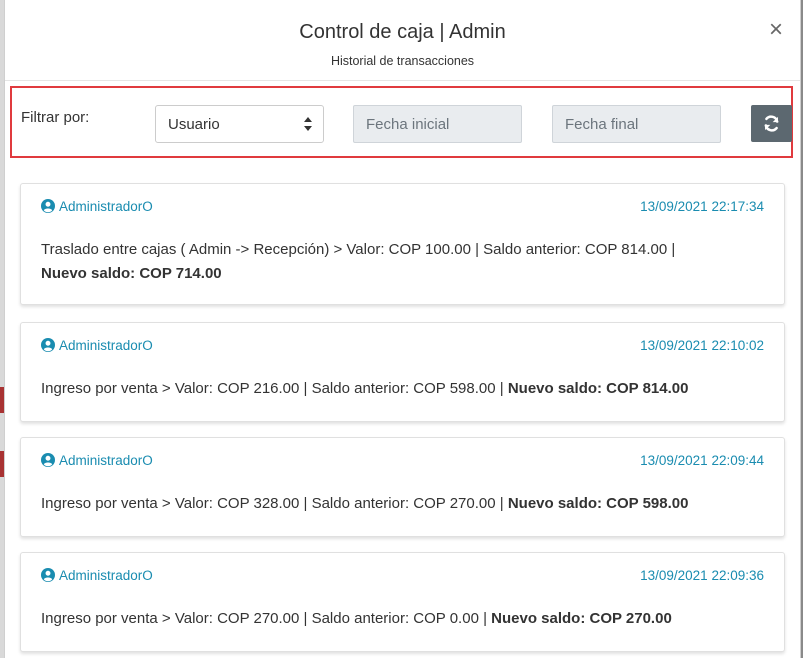 The height and width of the screenshot is (658, 803). I want to click on transaction-new-balance: Nuevo saldo: COP 714.00, so click(131, 273).